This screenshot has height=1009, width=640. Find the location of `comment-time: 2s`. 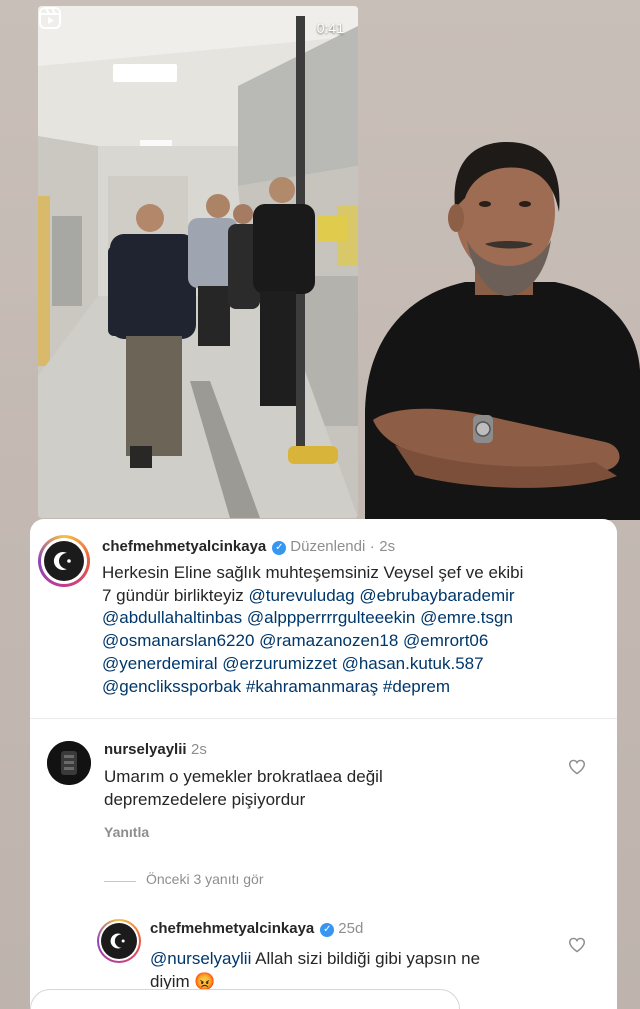

comment-time: 2s is located at coordinates (199, 749).